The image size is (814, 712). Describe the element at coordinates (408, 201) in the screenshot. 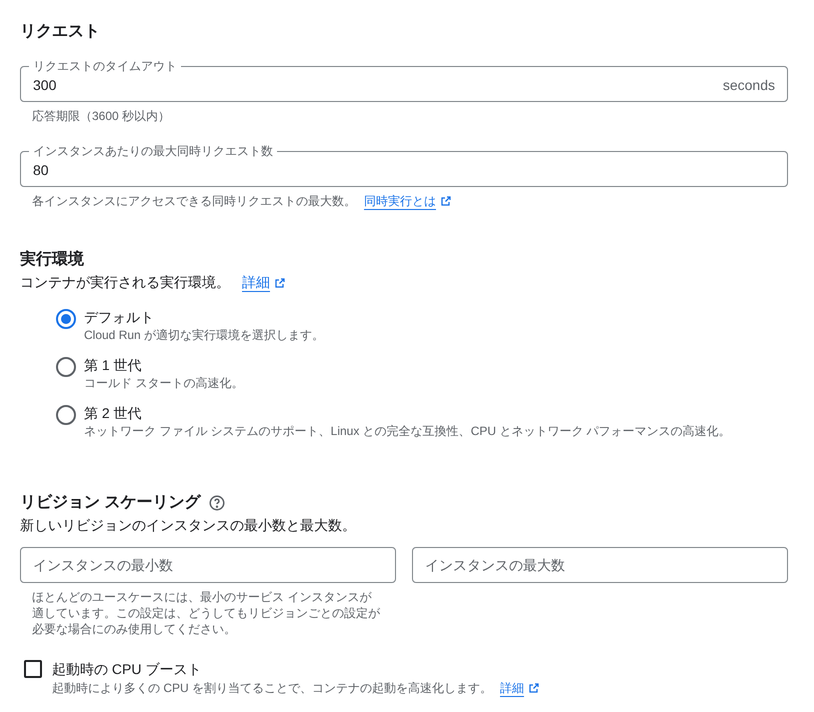

I see `concurrency-link: 同時実行とは` at that location.